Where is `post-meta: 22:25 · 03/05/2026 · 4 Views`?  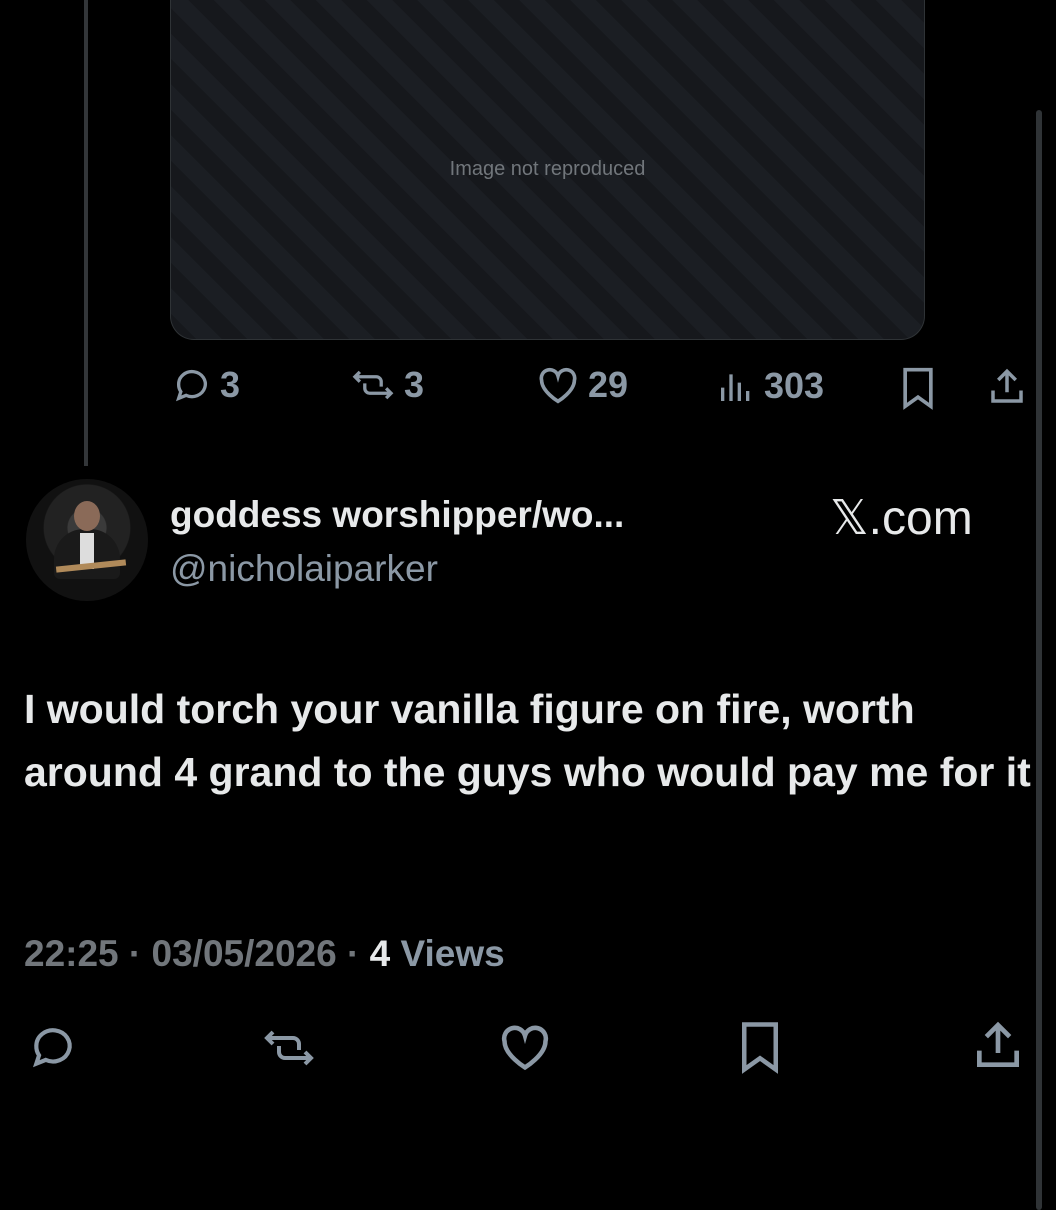
post-meta: 22:25 · 03/05/2026 · 4 Views is located at coordinates (264, 954).